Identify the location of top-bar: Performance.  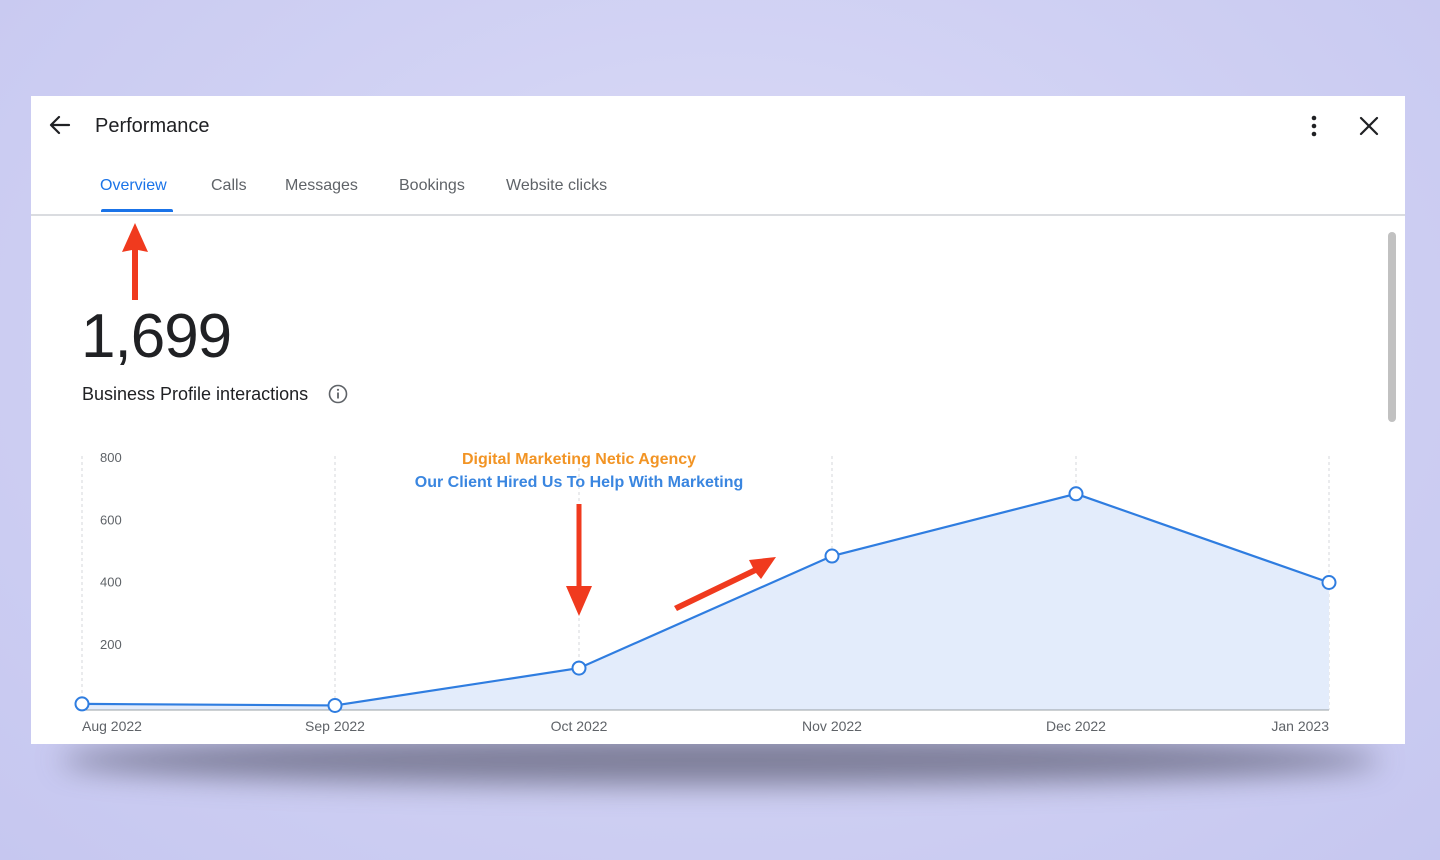
(718, 126).